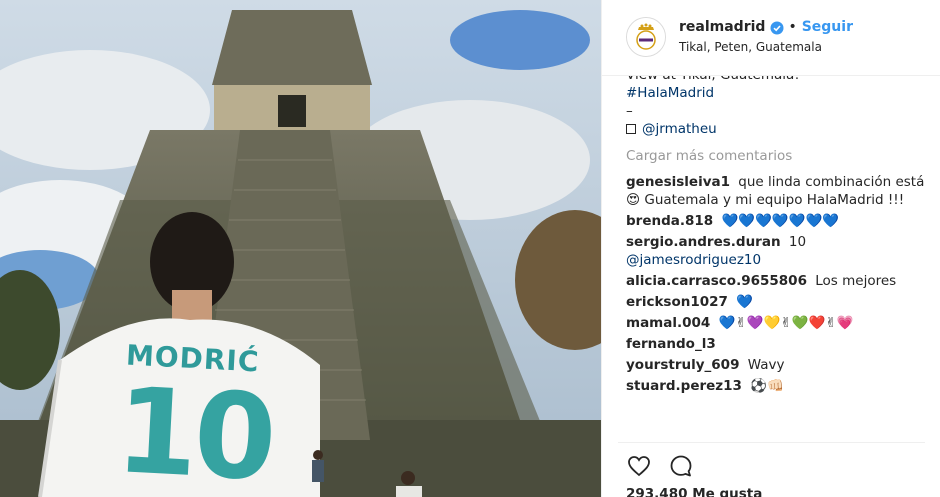 This screenshot has height=497, width=940. What do you see at coordinates (776, 156) in the screenshot?
I see `load-more-comments-button: Cargar más comentarios` at bounding box center [776, 156].